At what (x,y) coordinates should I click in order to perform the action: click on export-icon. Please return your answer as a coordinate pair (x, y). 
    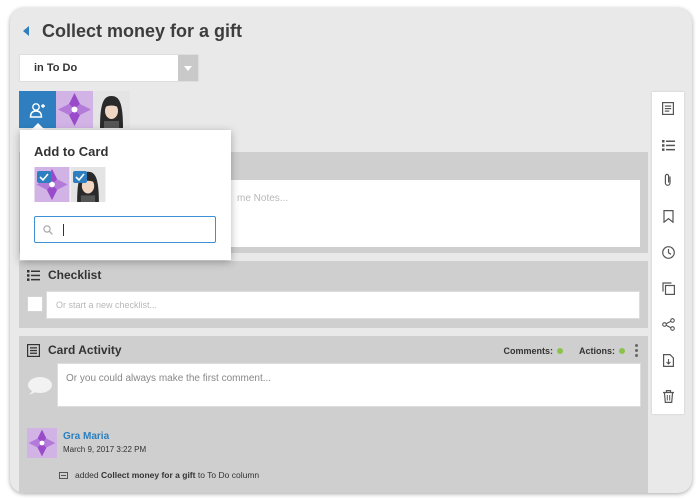
    Looking at the image, I should click on (668, 360).